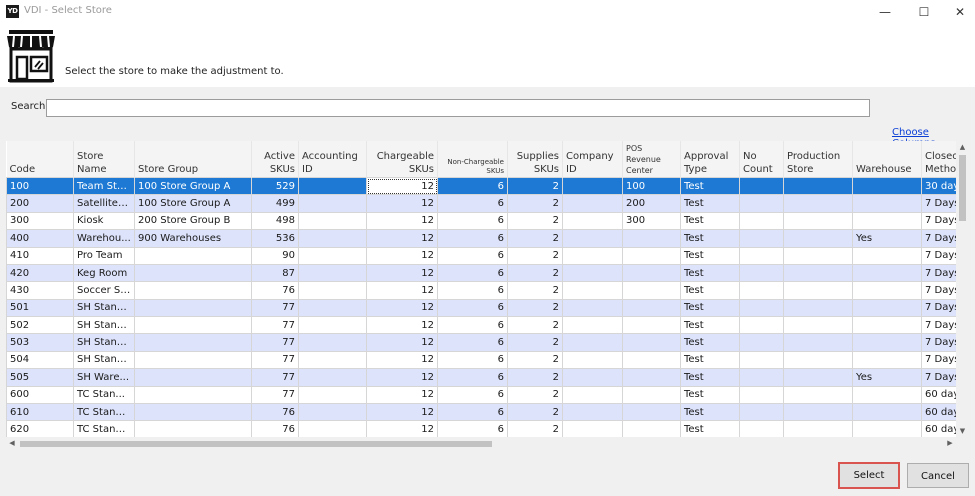  I want to click on column-header-no-count: No Count, so click(761, 159).